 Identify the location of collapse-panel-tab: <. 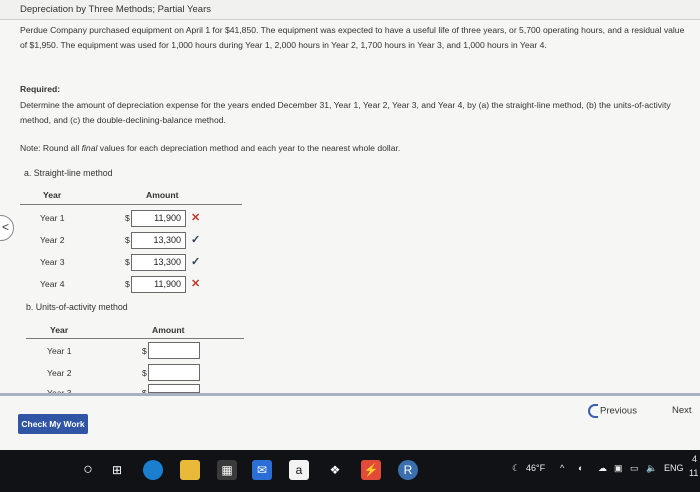
(7, 228).